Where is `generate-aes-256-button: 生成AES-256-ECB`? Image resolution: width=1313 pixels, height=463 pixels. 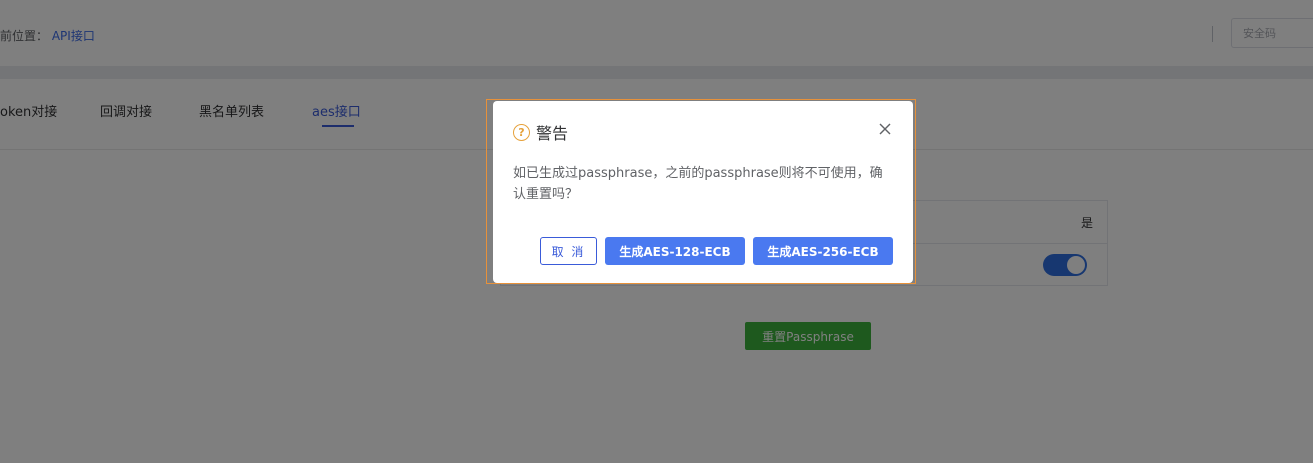 generate-aes-256-button: 生成AES-256-ECB is located at coordinates (823, 251).